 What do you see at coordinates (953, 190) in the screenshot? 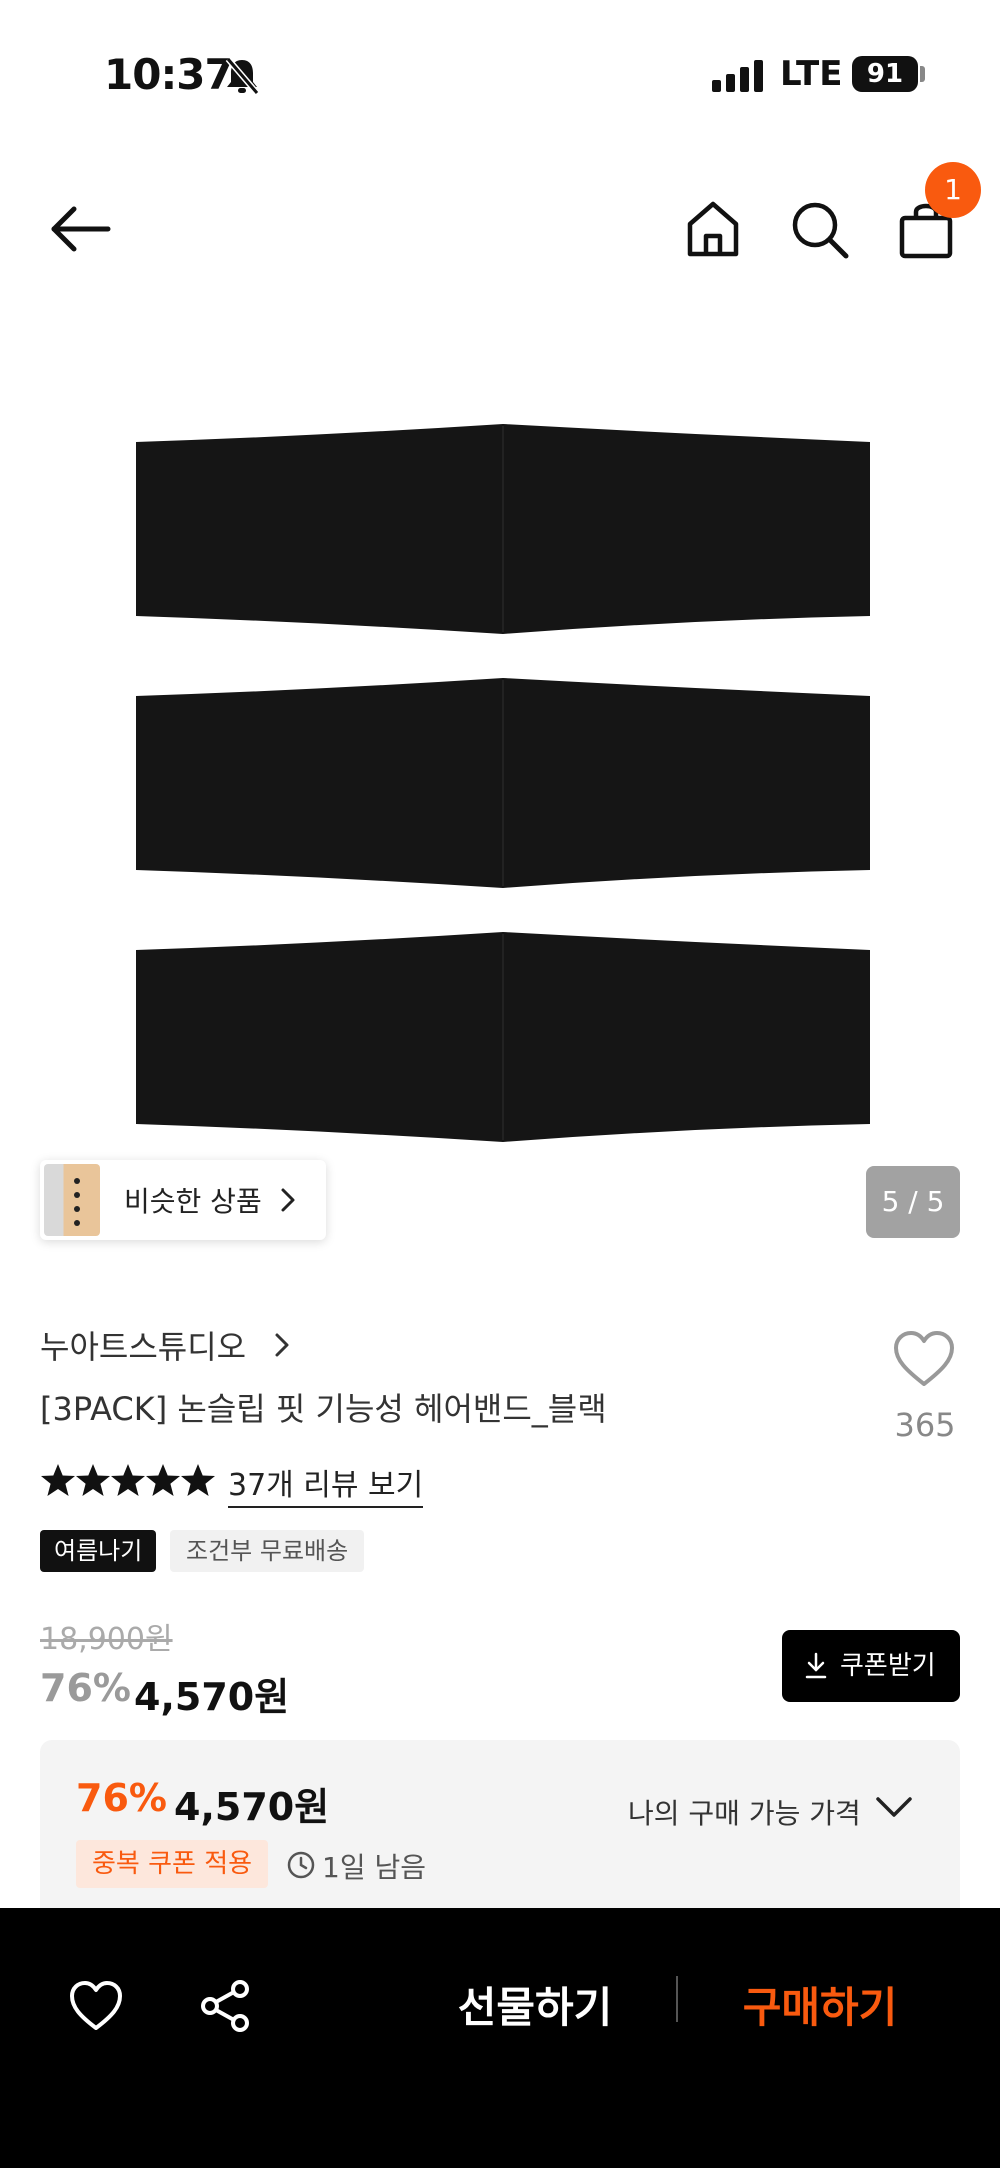
I see `cart-count-badge: 1` at bounding box center [953, 190].